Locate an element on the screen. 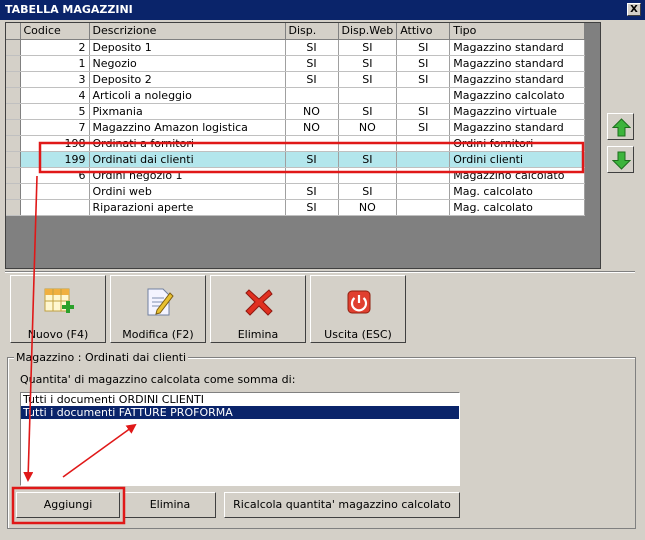 Image resolution: width=645 pixels, height=540 pixels. table-row: 4 Articoli a noleggio Magazzino calcolato is located at coordinates (296, 95).